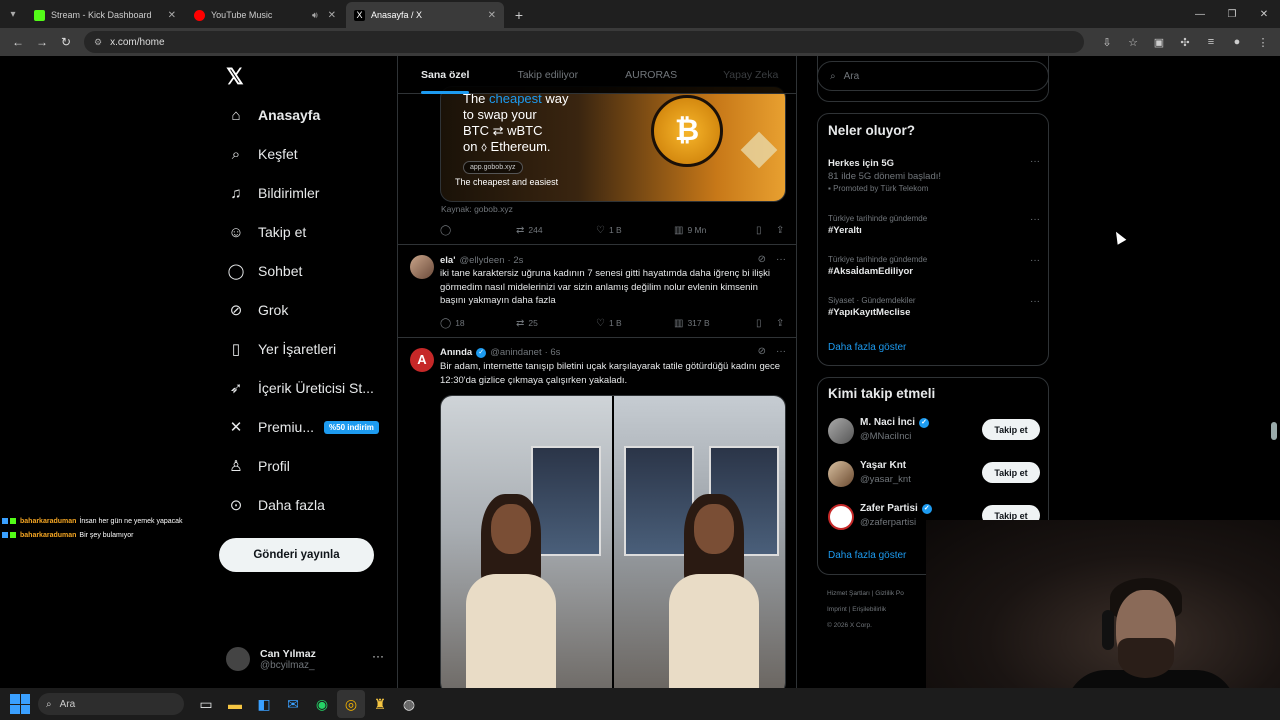 This screenshot has height=720, width=1280. I want to click on scrollbar-thumb, so click(1274, 431).